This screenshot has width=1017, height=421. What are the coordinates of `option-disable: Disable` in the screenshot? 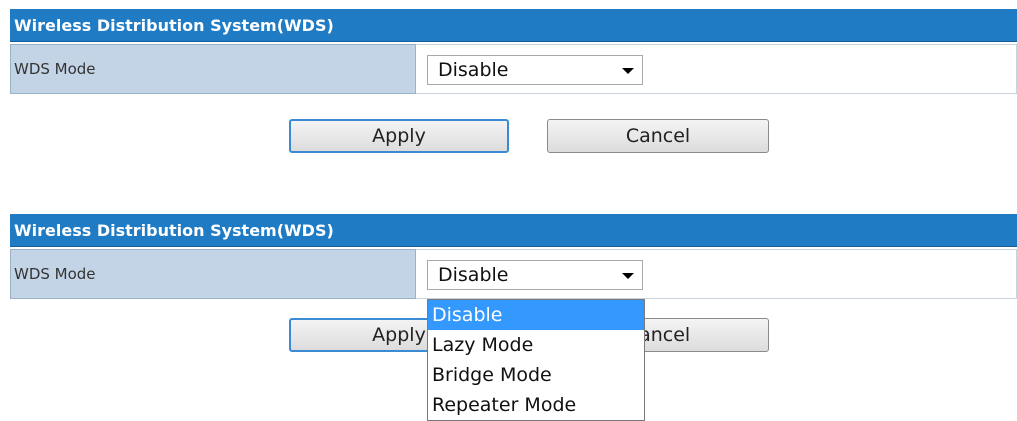 It's located at (536, 315).